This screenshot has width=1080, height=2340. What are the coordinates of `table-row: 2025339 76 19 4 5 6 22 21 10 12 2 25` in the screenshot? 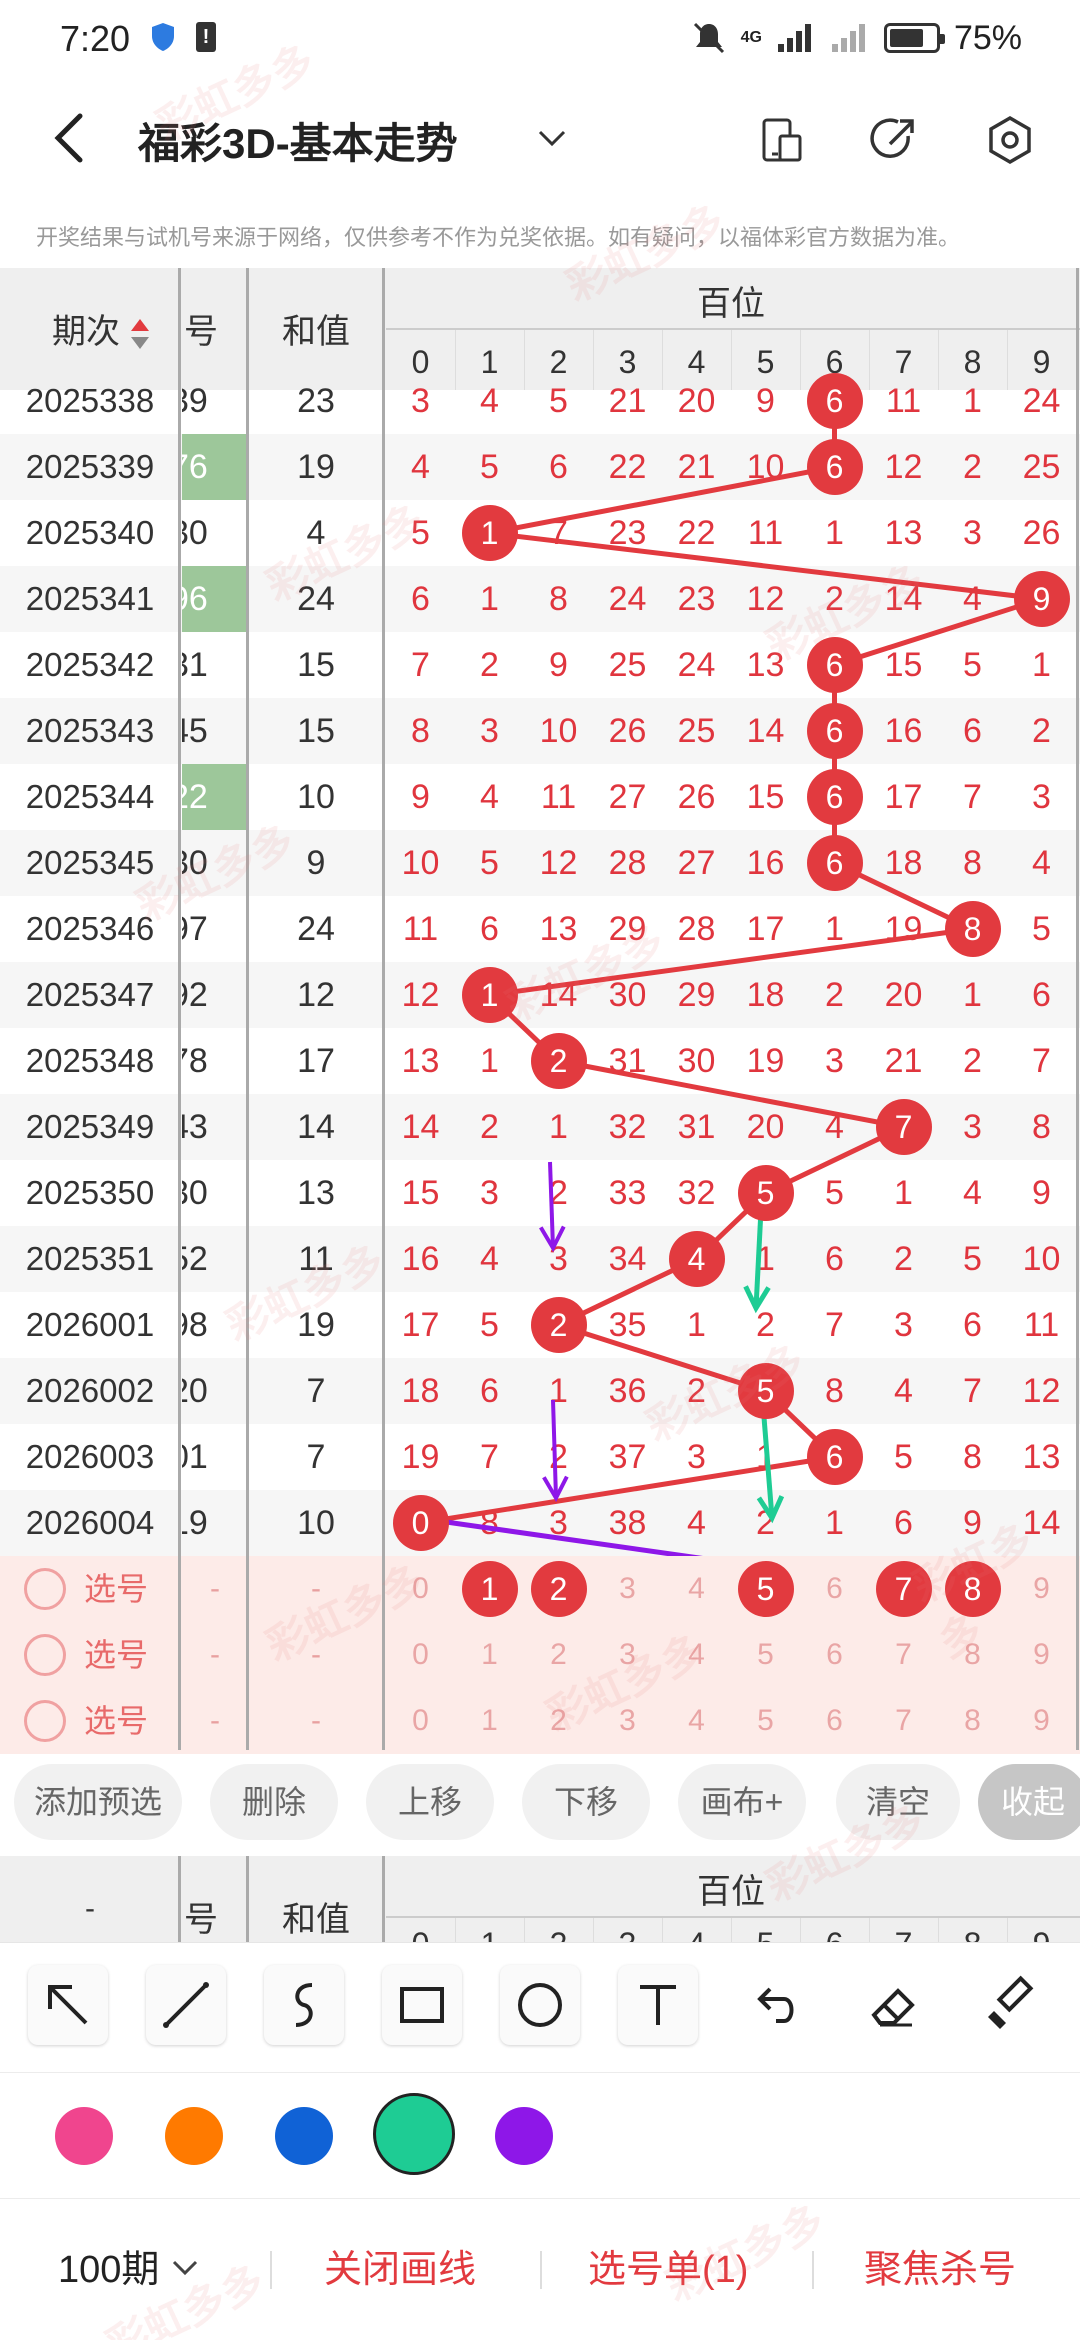 It's located at (540, 467).